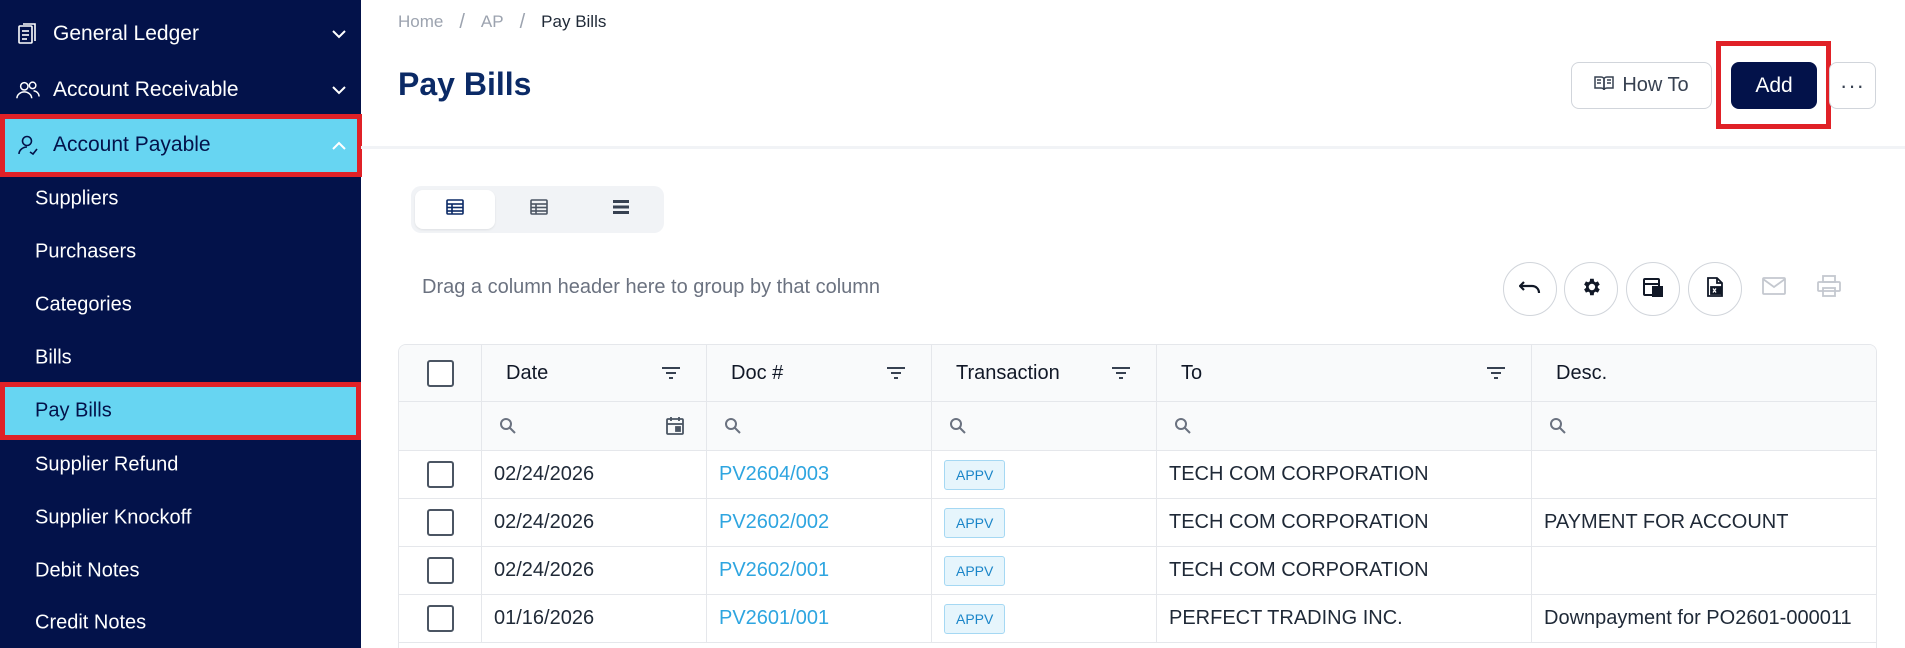 The height and width of the screenshot is (648, 1905). Describe the element at coordinates (180, 198) in the screenshot. I see `sidebar-item-suppliers: Suppliers` at that location.